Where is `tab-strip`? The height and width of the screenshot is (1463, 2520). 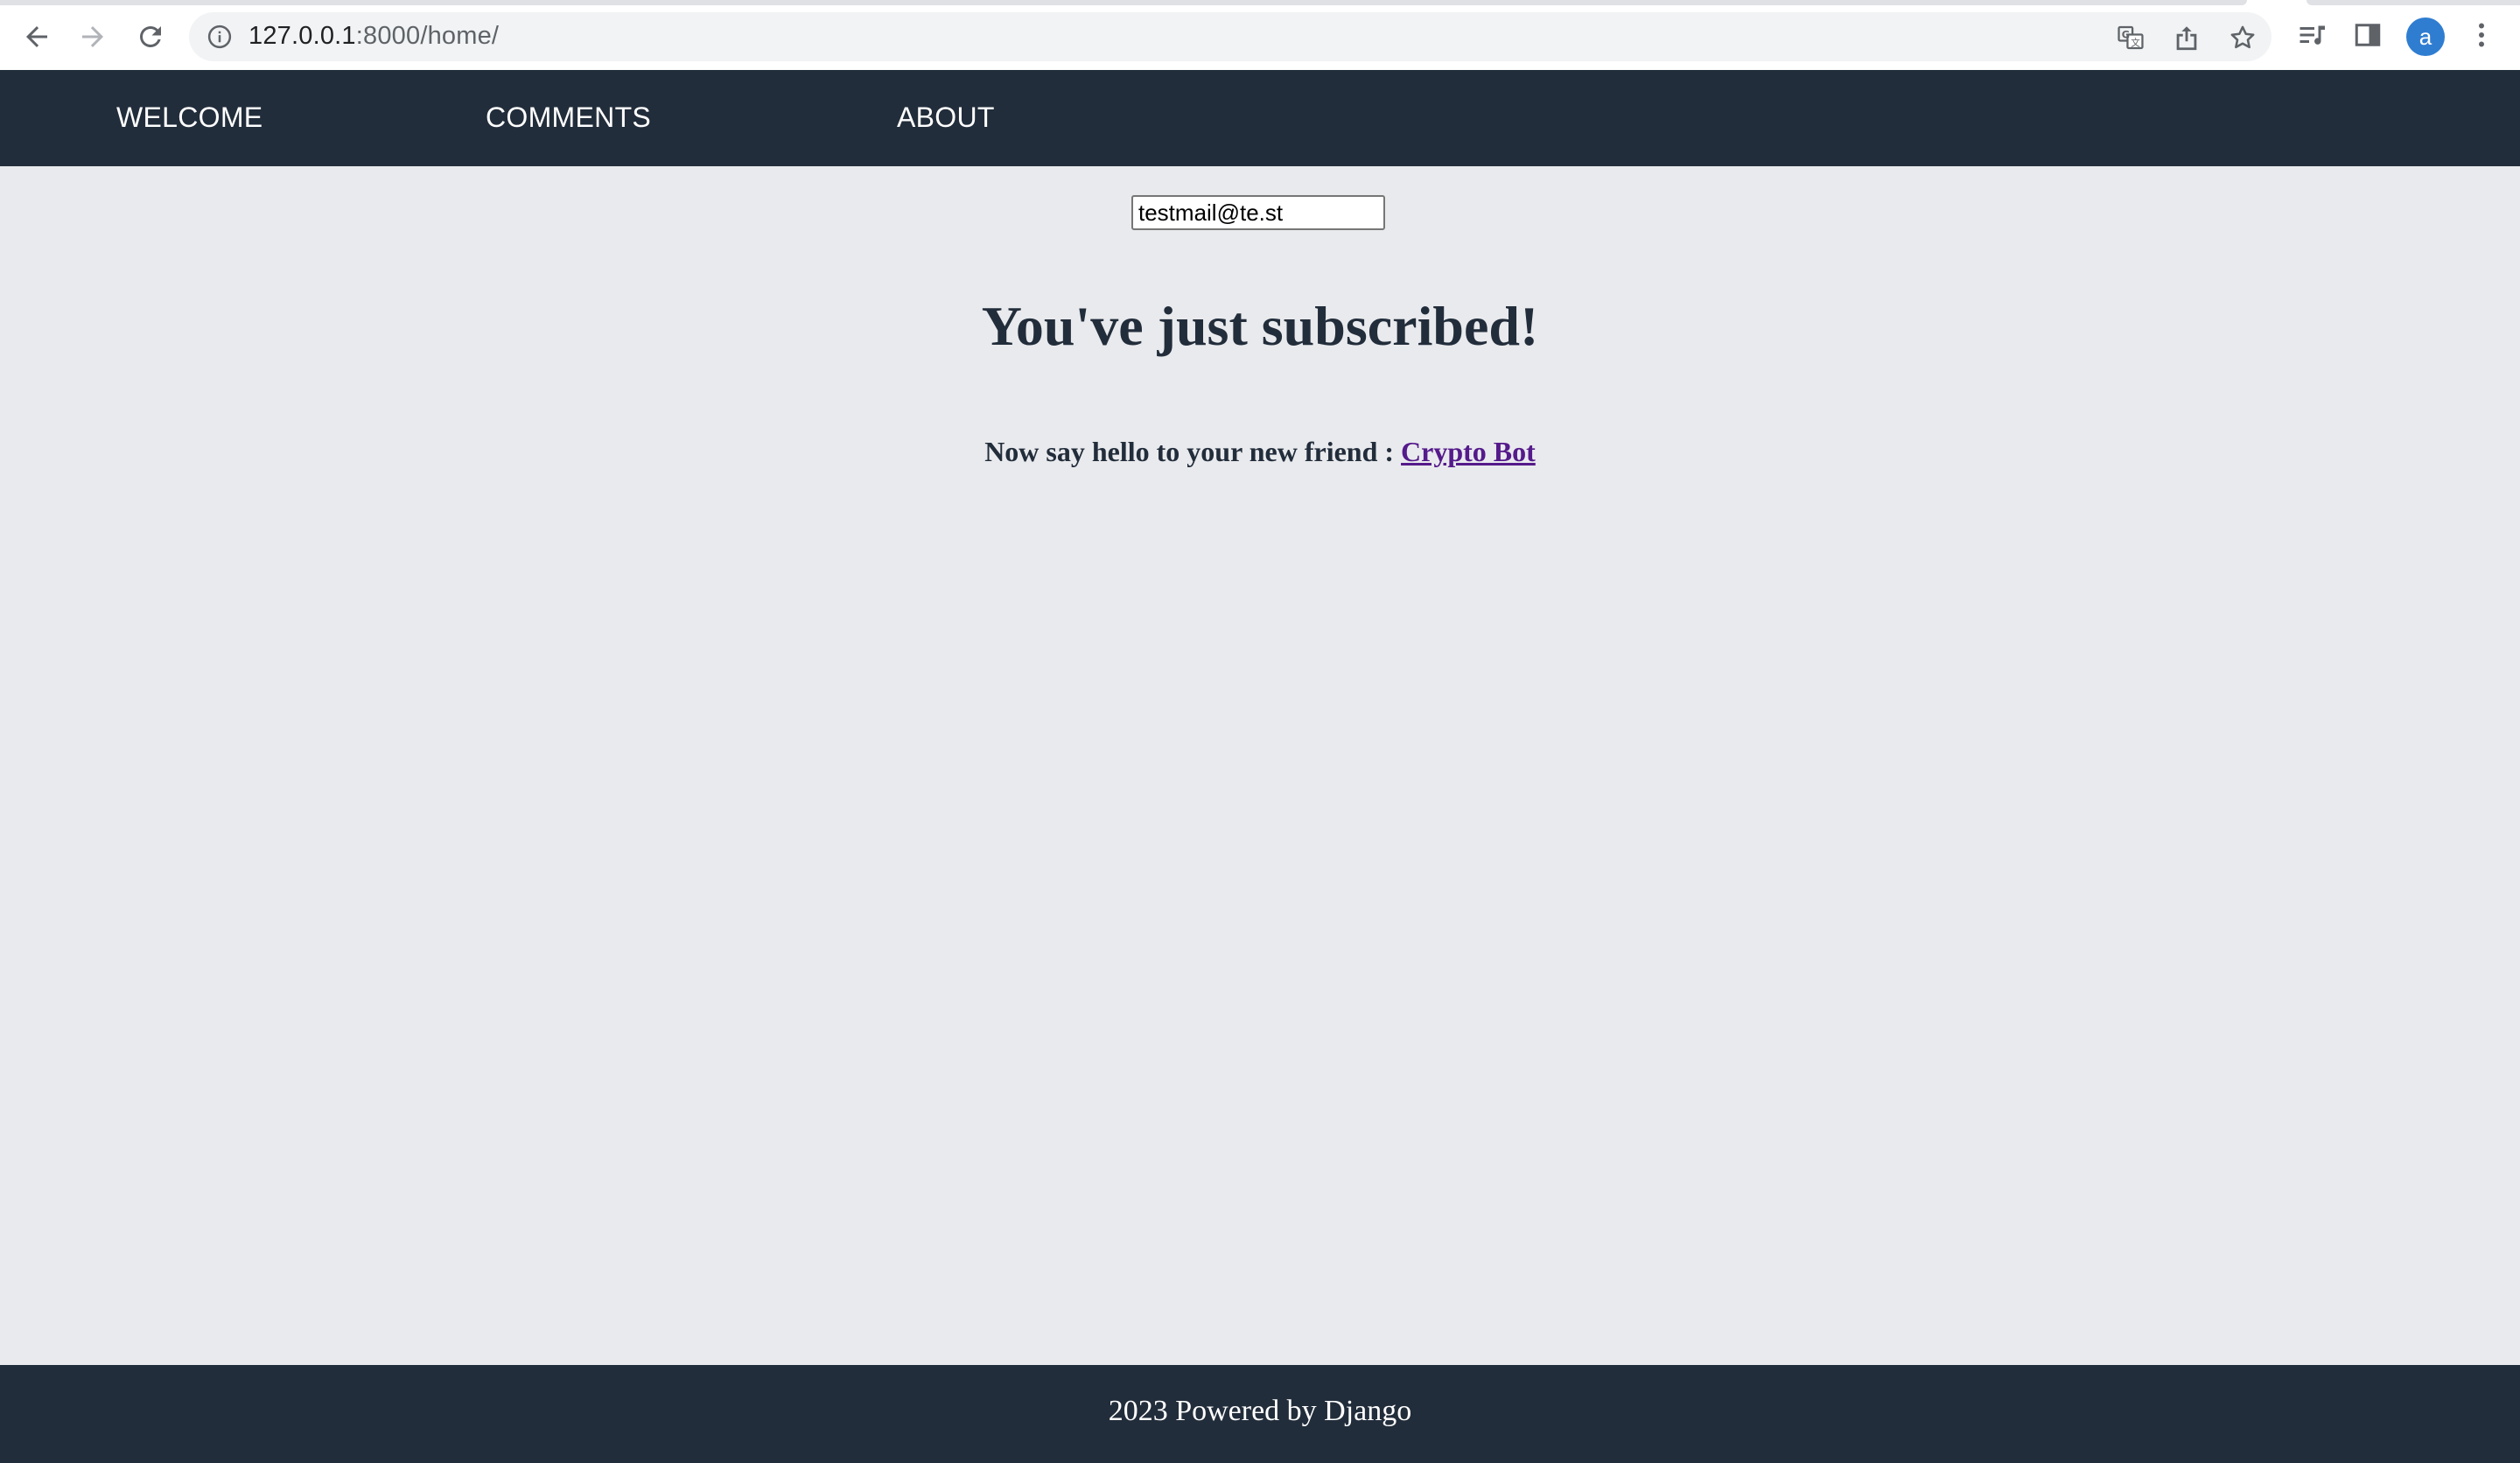 tab-strip is located at coordinates (1123, 2).